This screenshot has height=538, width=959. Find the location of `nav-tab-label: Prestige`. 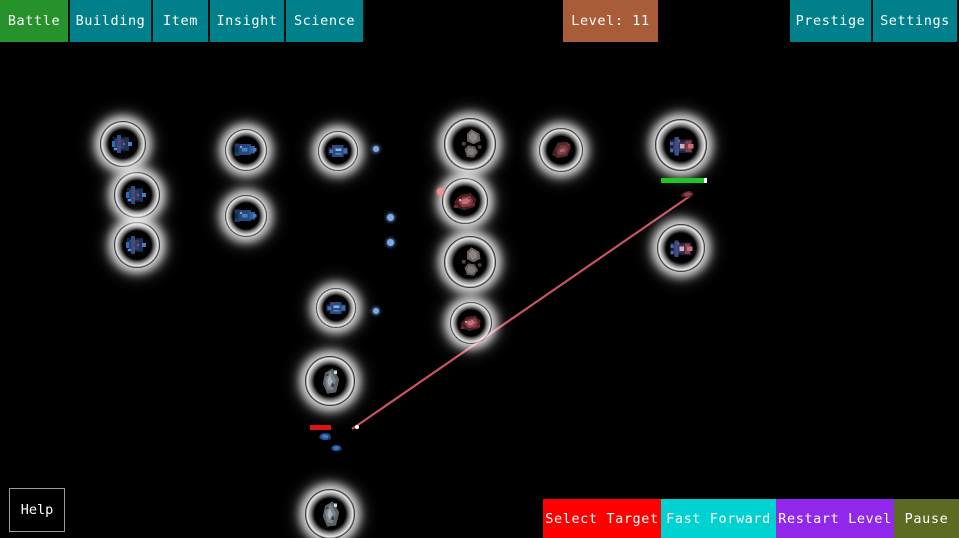

nav-tab-label: Prestige is located at coordinates (830, 21).